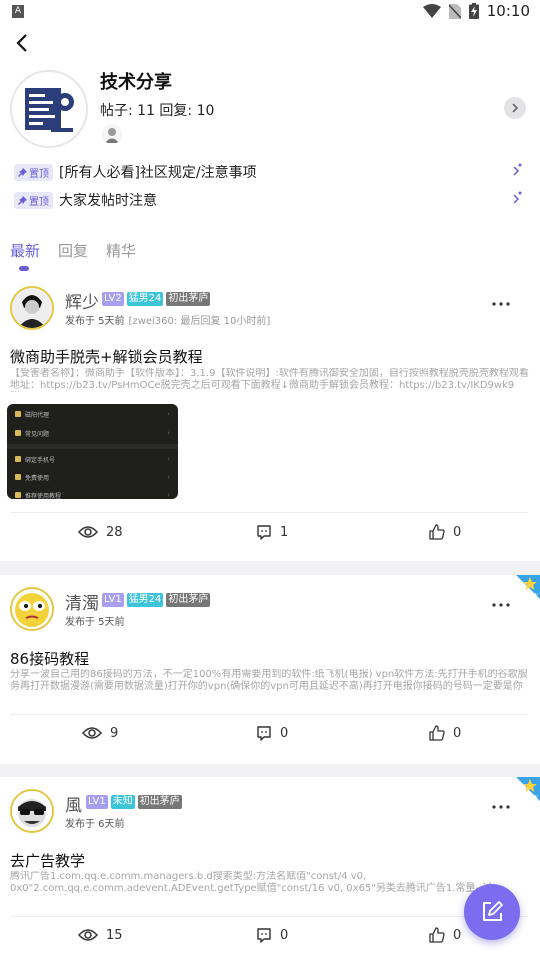 The image size is (540, 960). Describe the element at coordinates (136, 82) in the screenshot. I see `forum-title: 技术分享` at that location.